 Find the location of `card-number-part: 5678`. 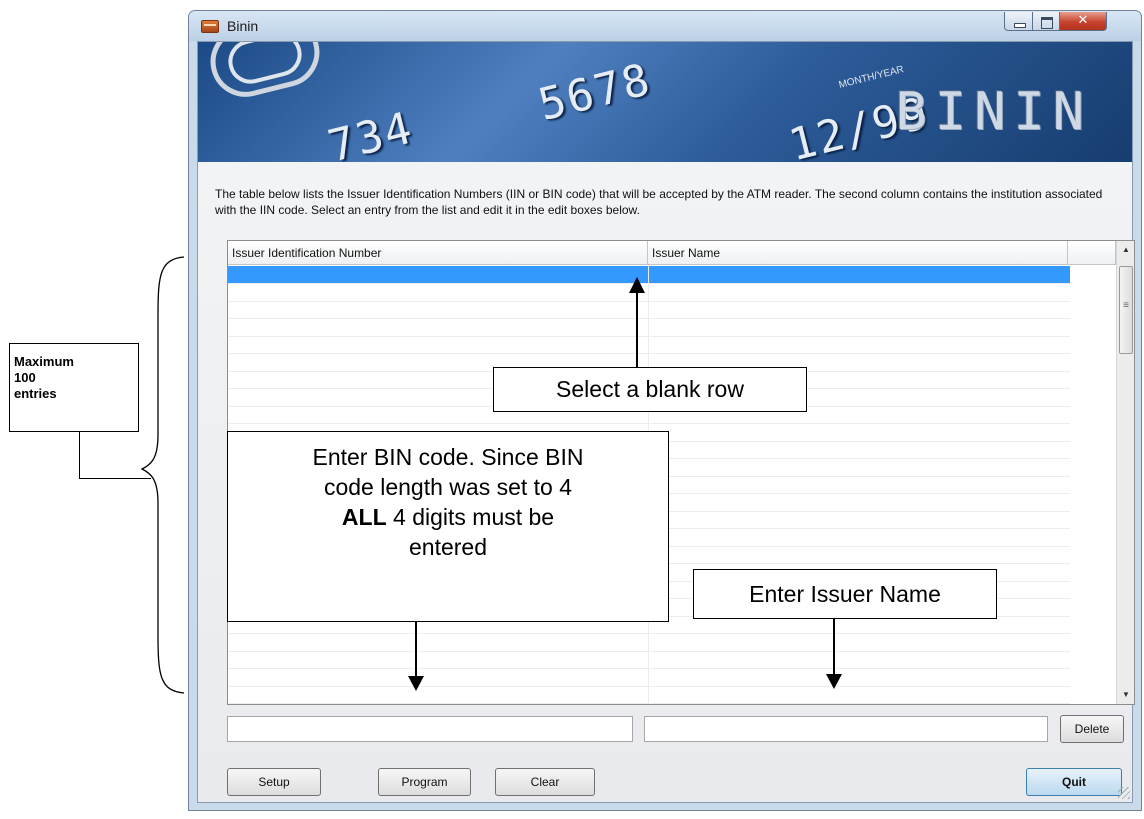

card-number-part: 5678 is located at coordinates (595, 92).